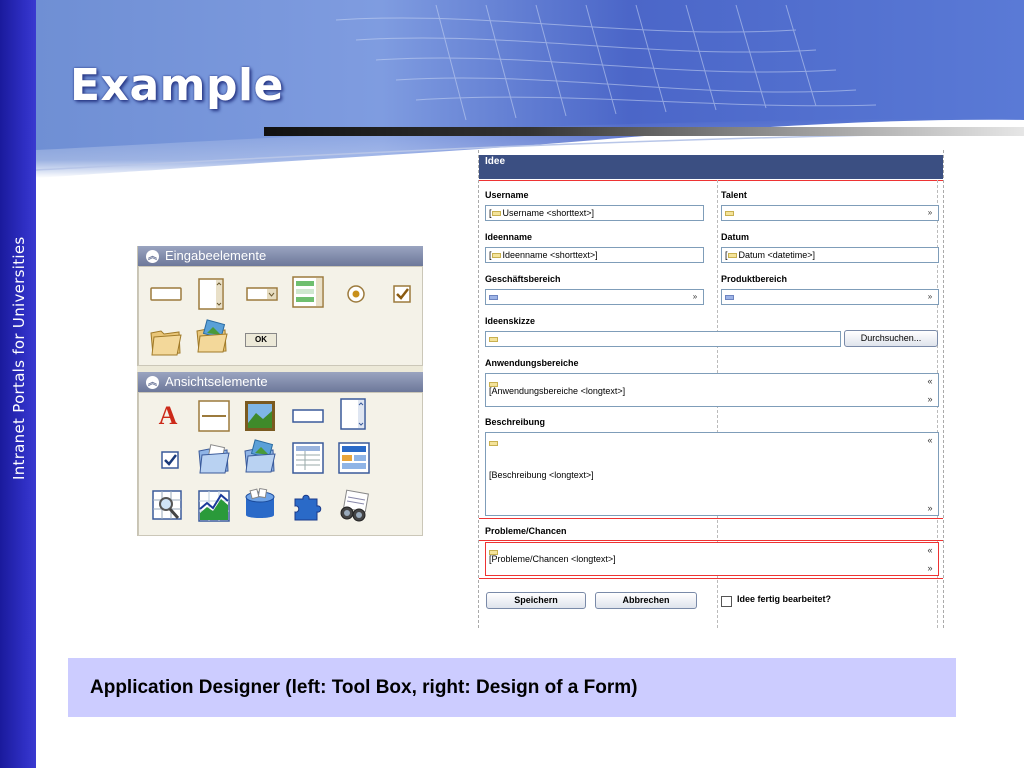  I want to click on toolbox-input-body: OK, so click(280, 316).